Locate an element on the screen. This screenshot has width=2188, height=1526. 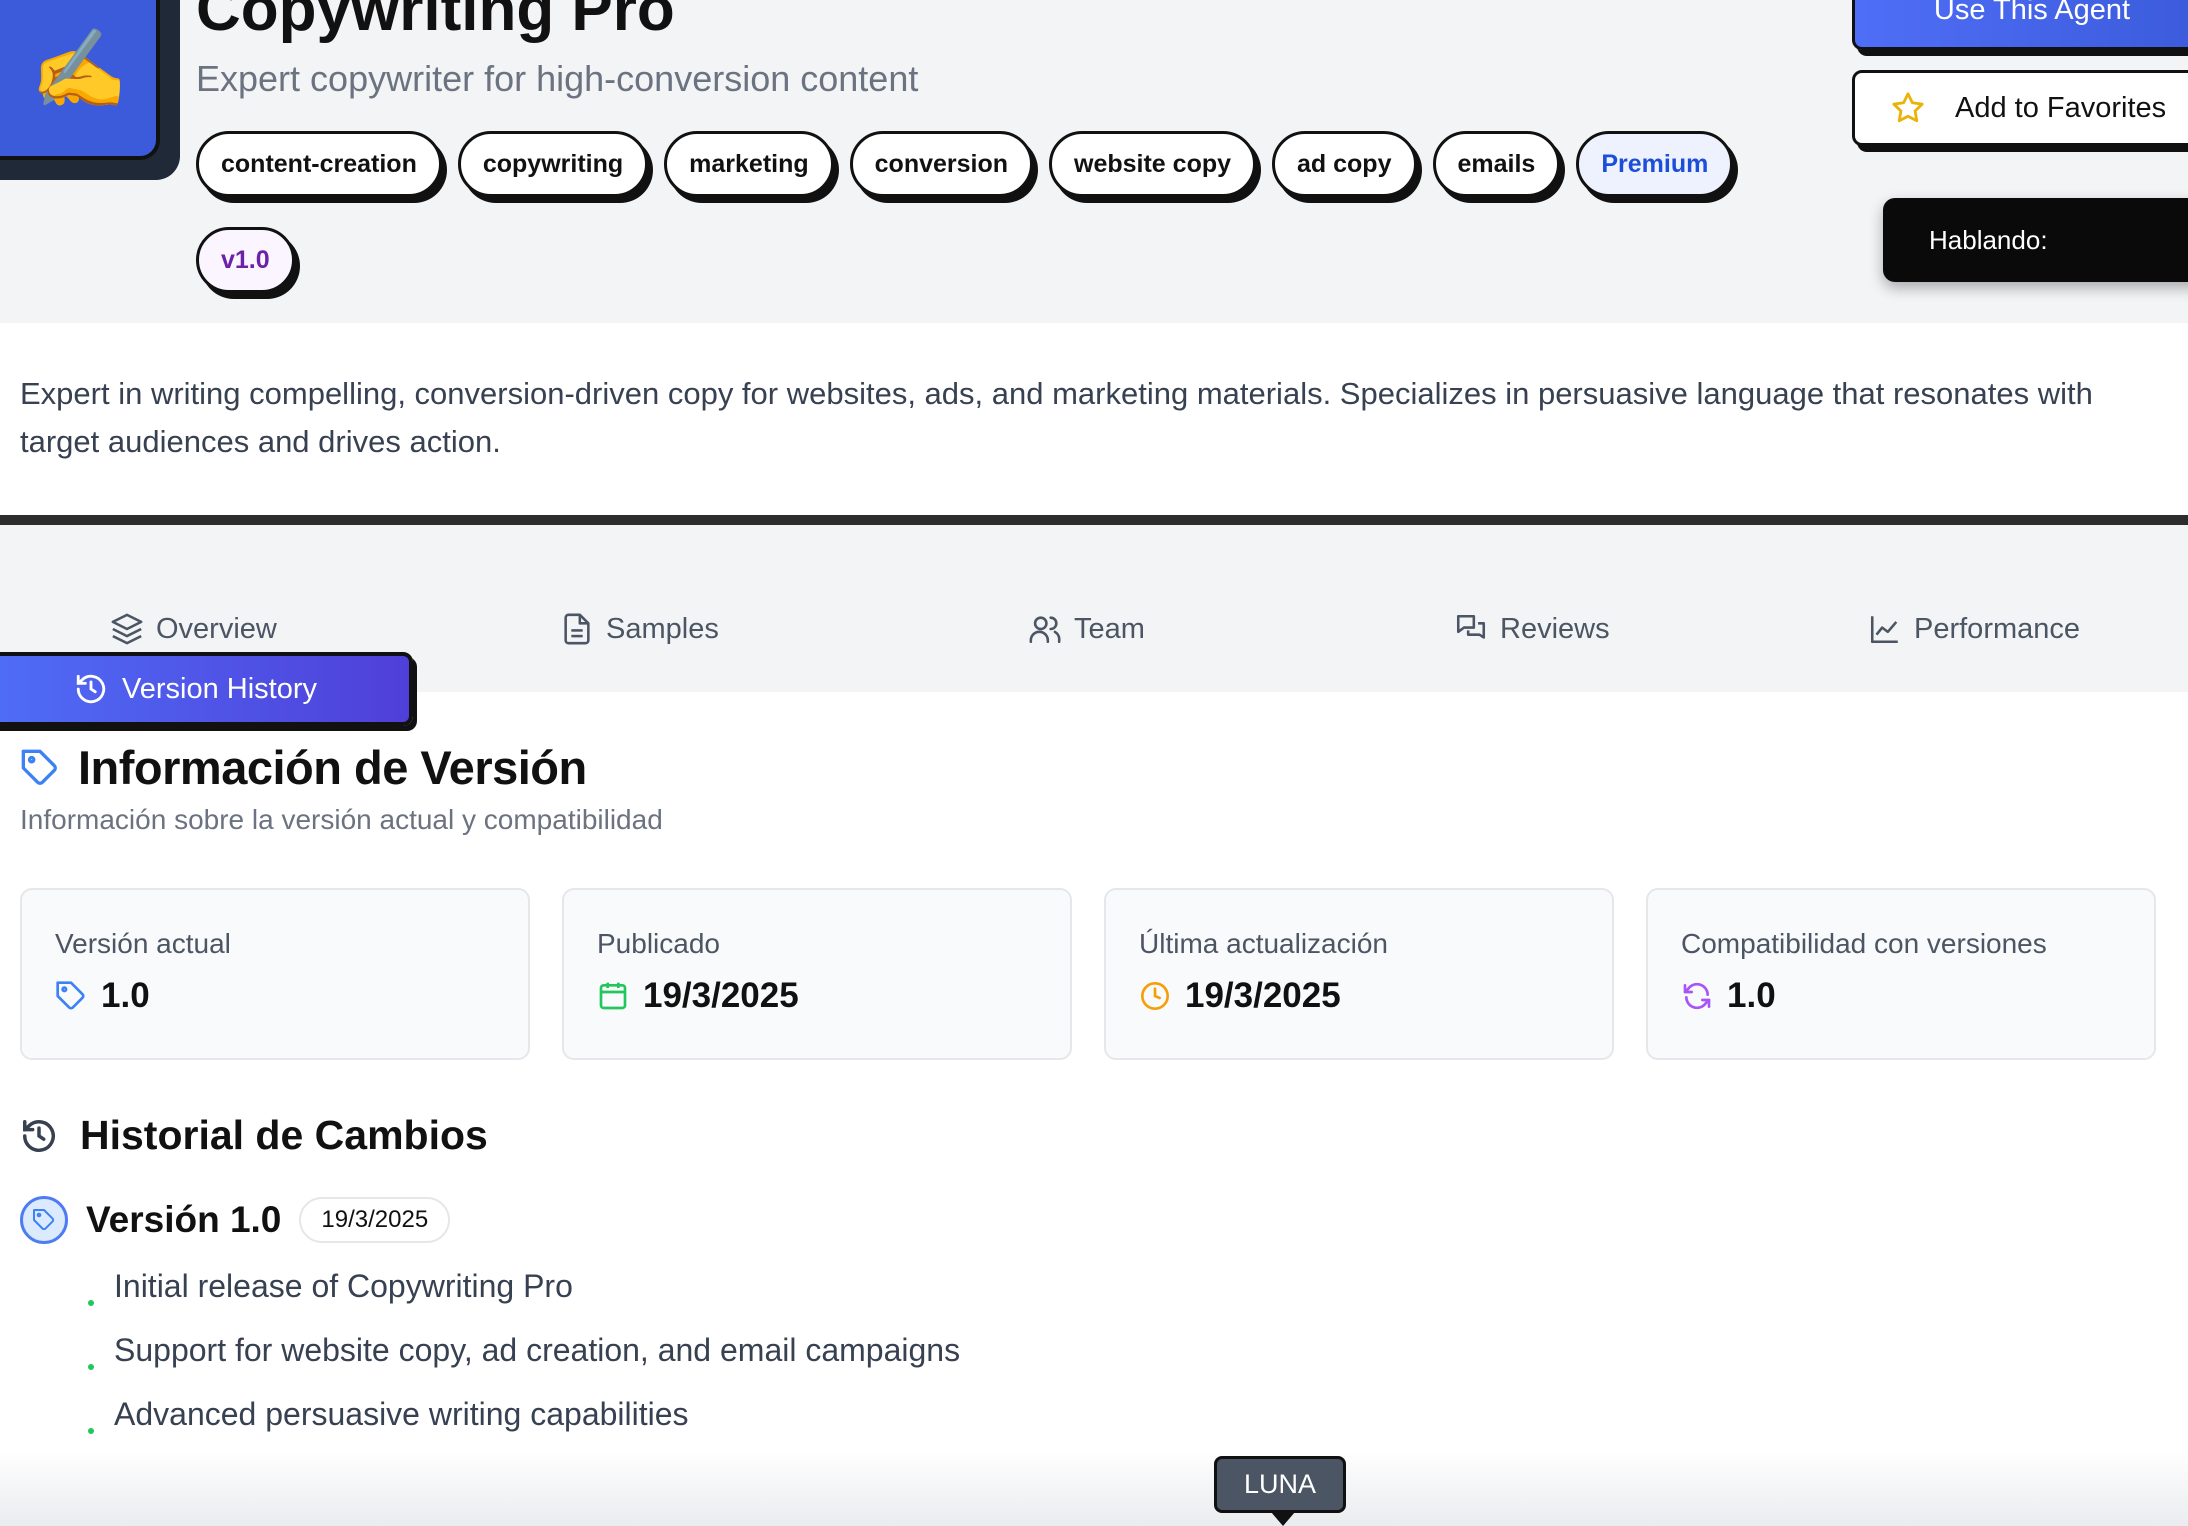
tab-samples-label: Samples is located at coordinates (662, 628).